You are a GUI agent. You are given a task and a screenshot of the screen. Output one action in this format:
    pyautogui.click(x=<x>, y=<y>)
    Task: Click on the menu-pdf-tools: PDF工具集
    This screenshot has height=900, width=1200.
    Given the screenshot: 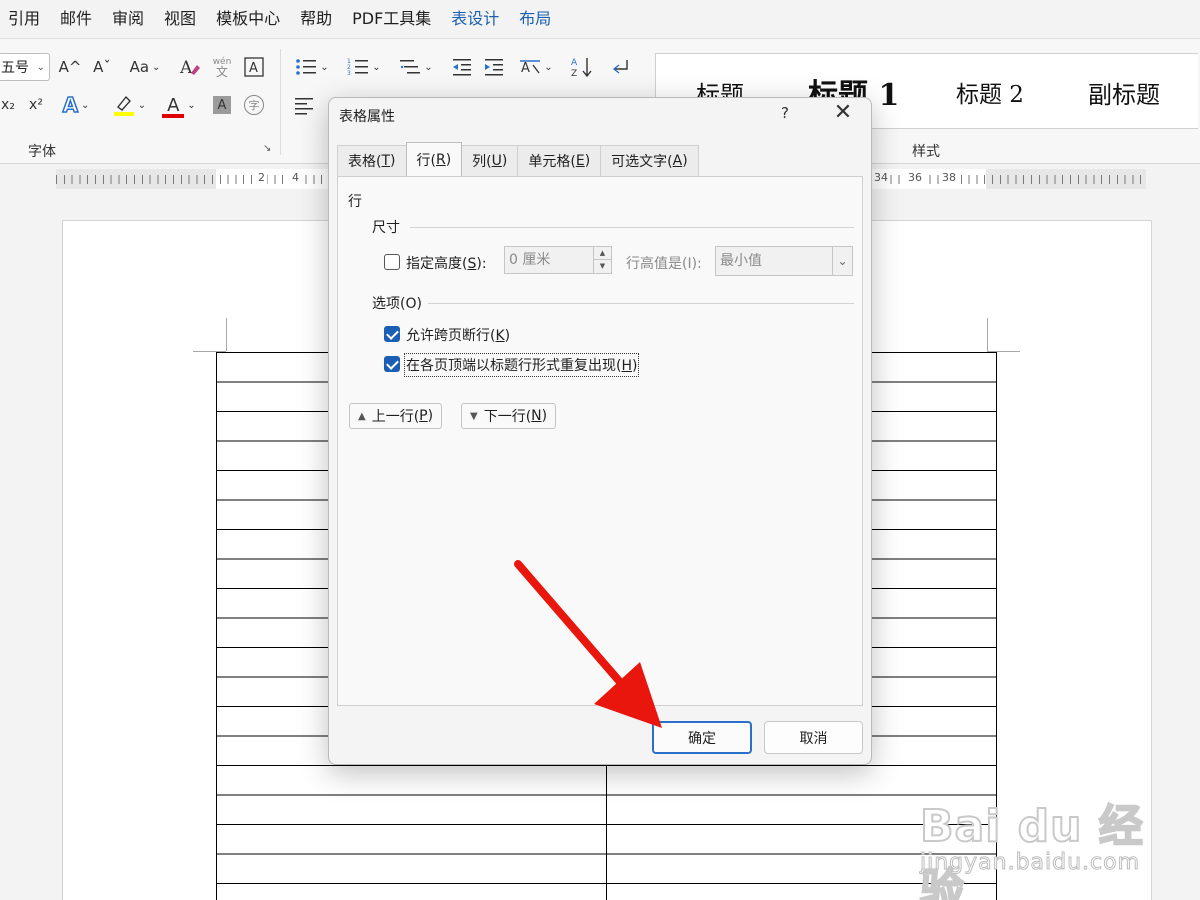 What is the action you would take?
    pyautogui.click(x=391, y=19)
    